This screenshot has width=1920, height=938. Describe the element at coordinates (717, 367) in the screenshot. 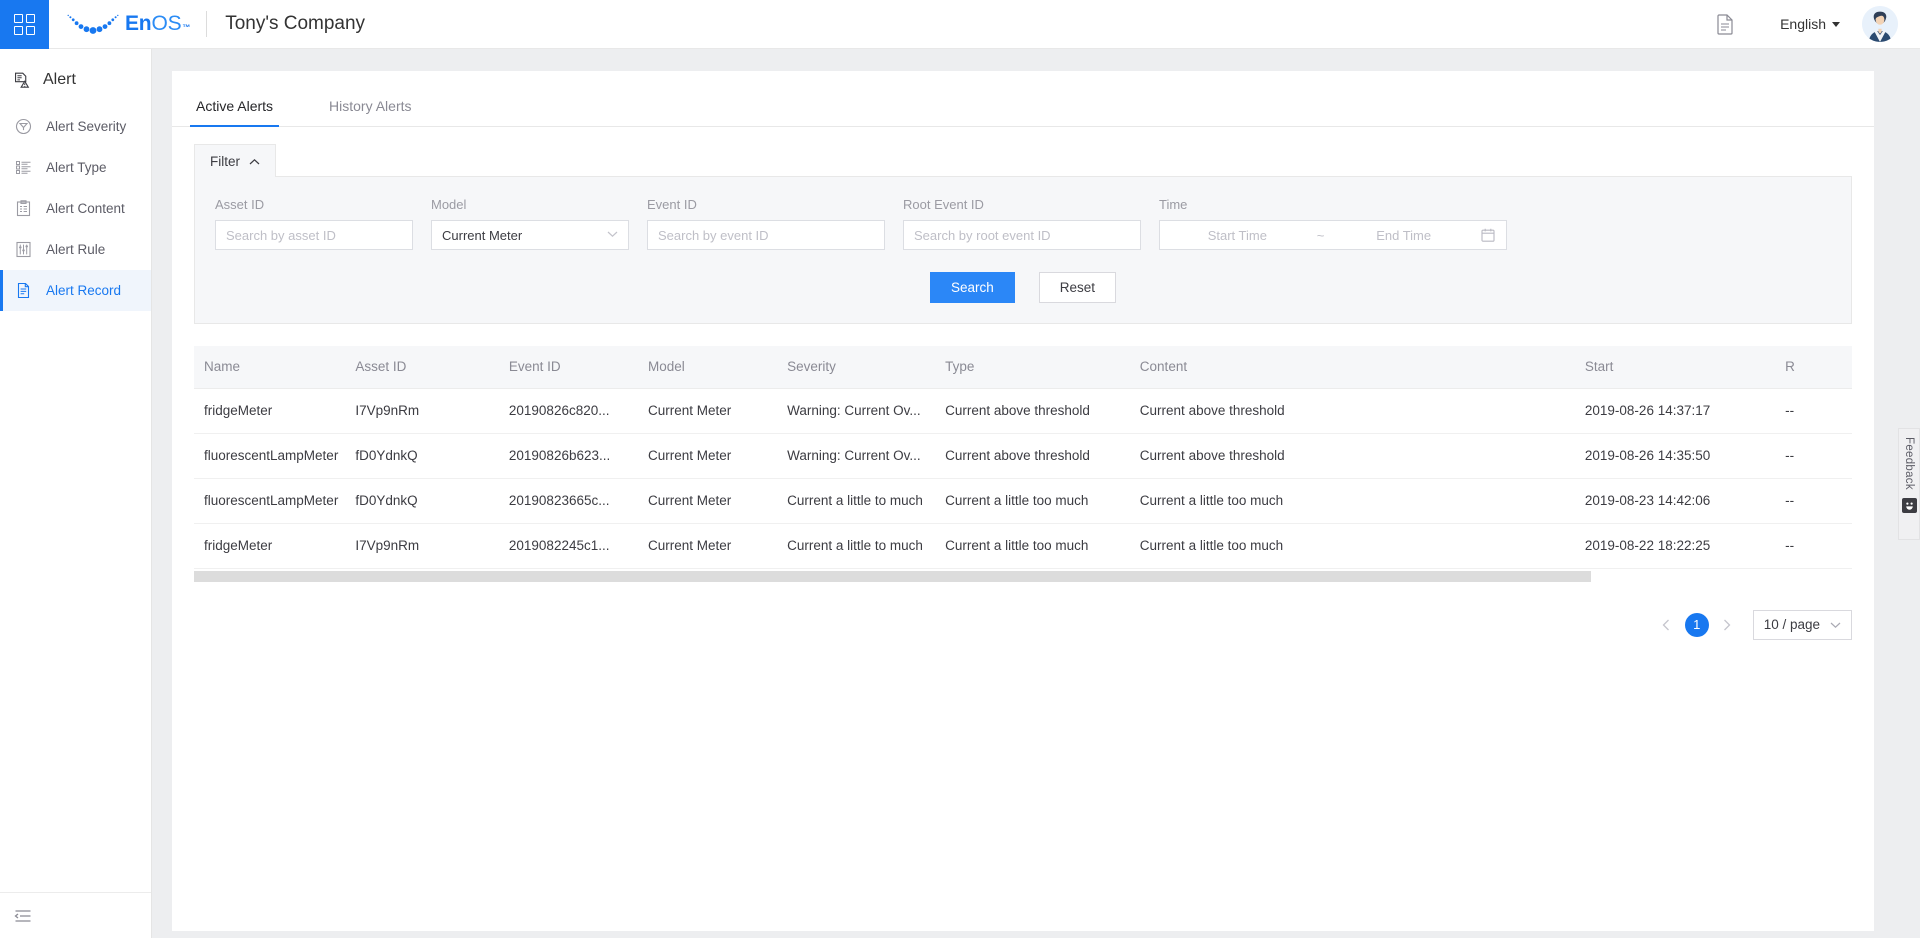

I see `column-header-model: Model` at that location.